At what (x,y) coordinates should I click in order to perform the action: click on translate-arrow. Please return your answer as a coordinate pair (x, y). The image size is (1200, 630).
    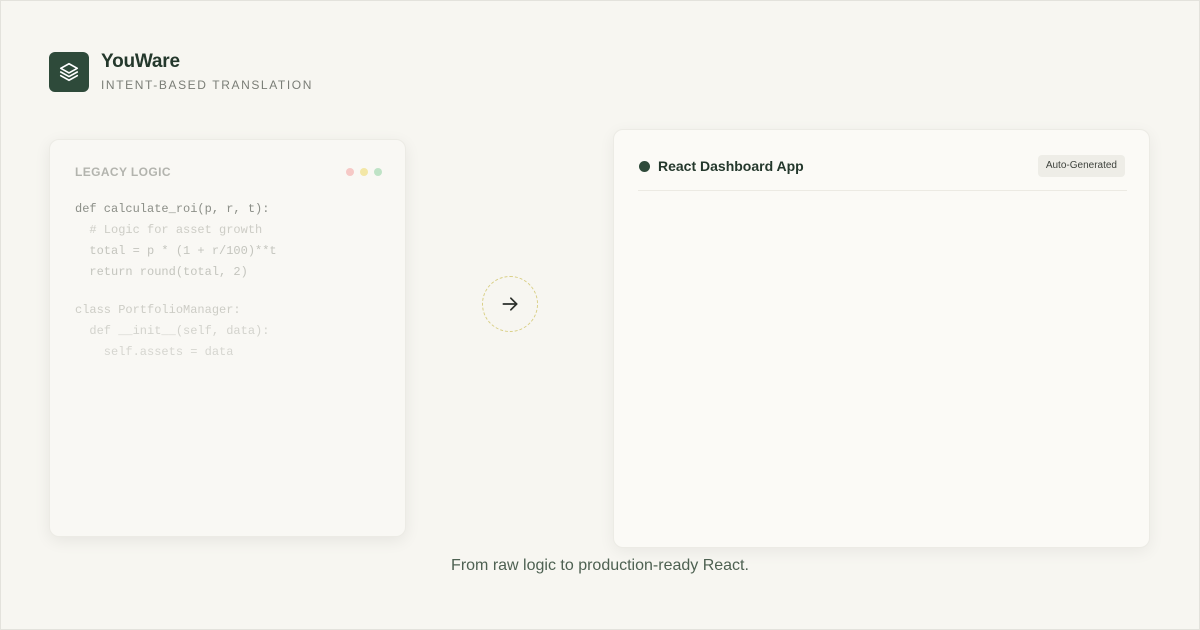
    Looking at the image, I should click on (510, 304).